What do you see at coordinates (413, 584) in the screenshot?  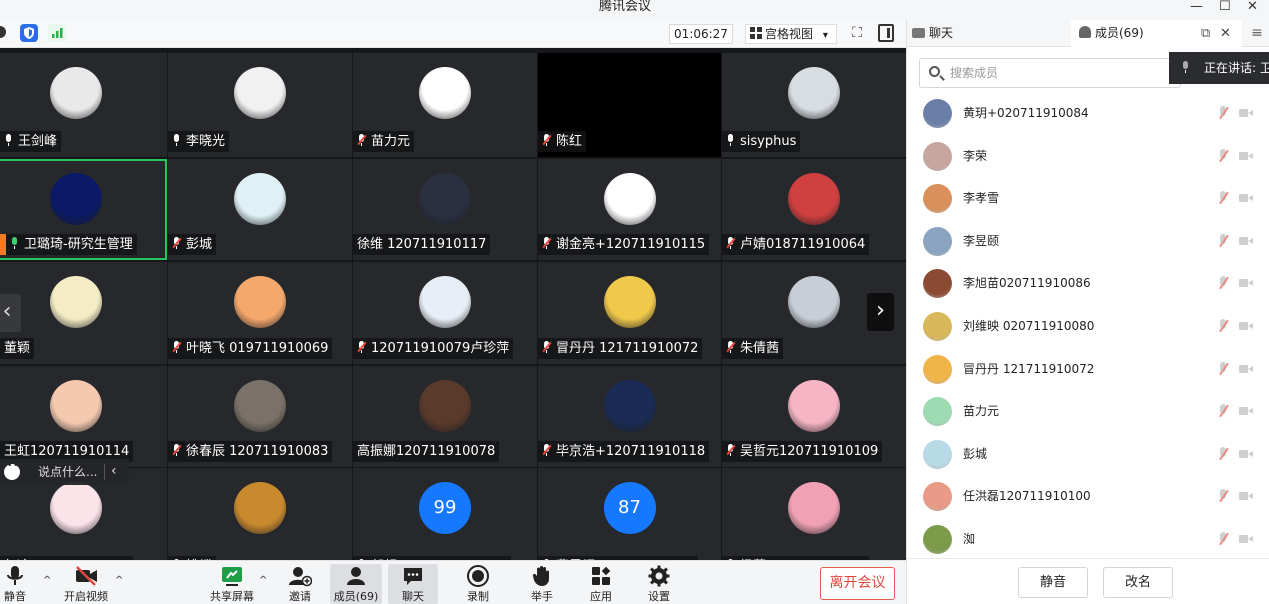 I see `chat-button: 聊天` at bounding box center [413, 584].